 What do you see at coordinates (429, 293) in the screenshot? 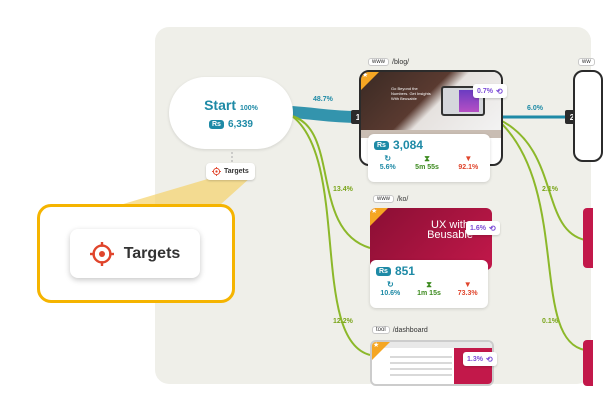
I see `stat-time-value: 1m 15s` at bounding box center [429, 293].